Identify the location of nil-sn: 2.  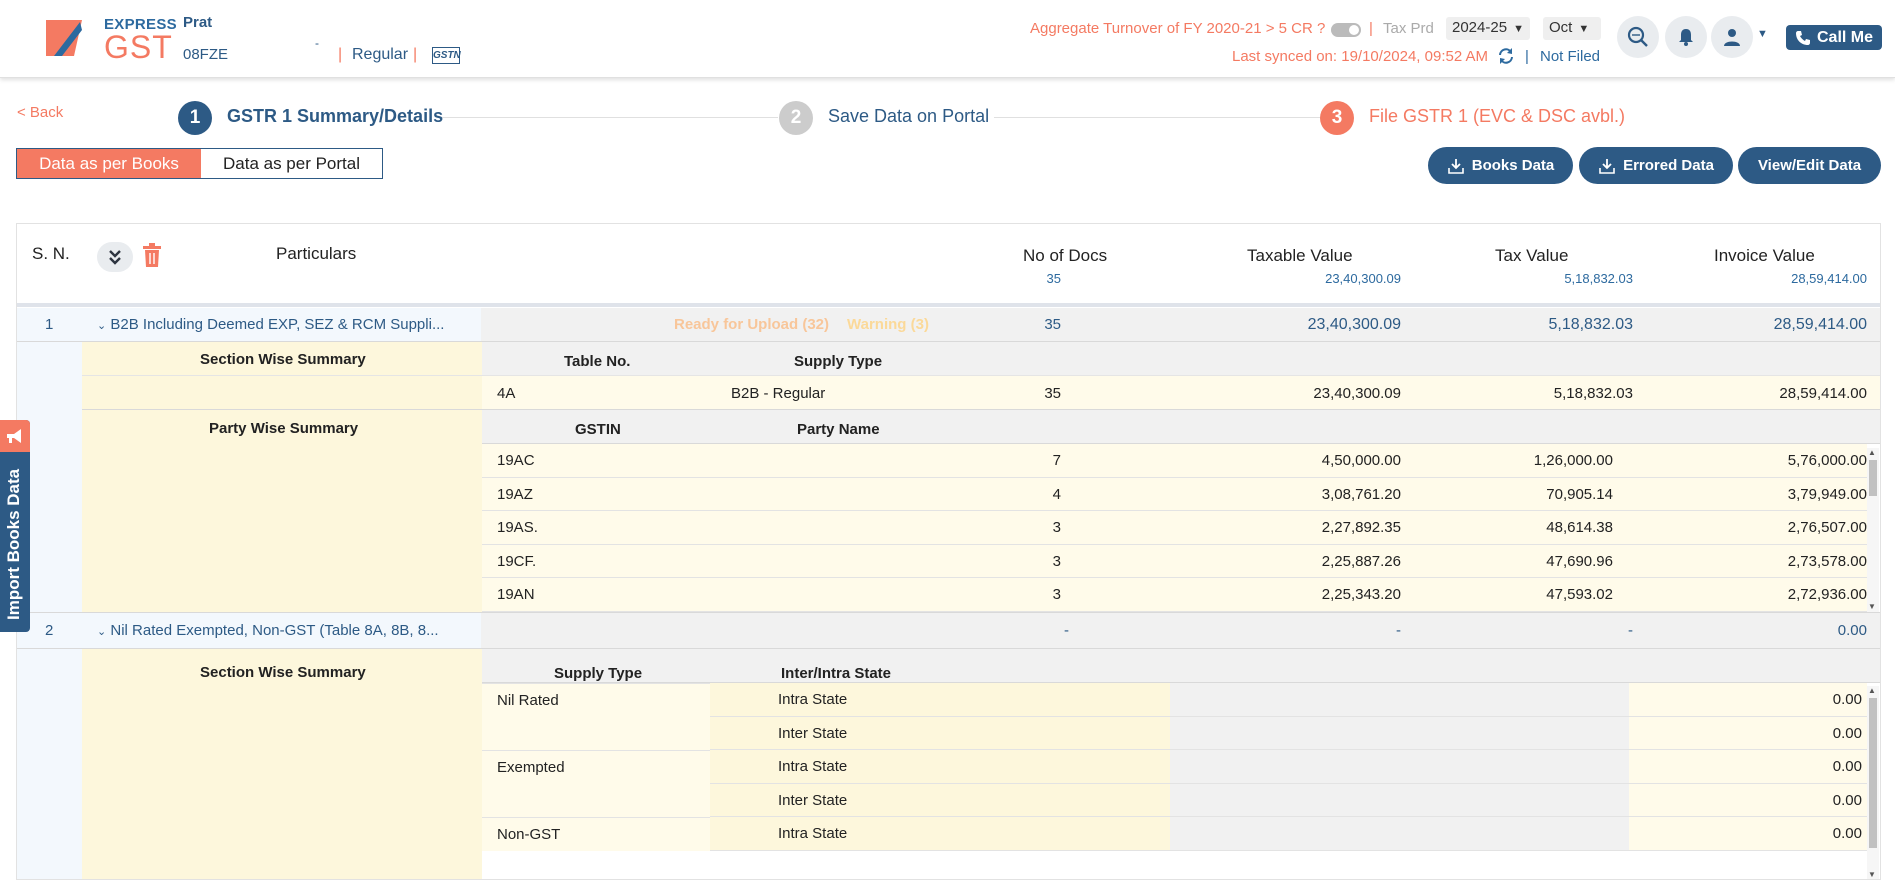
(49, 630).